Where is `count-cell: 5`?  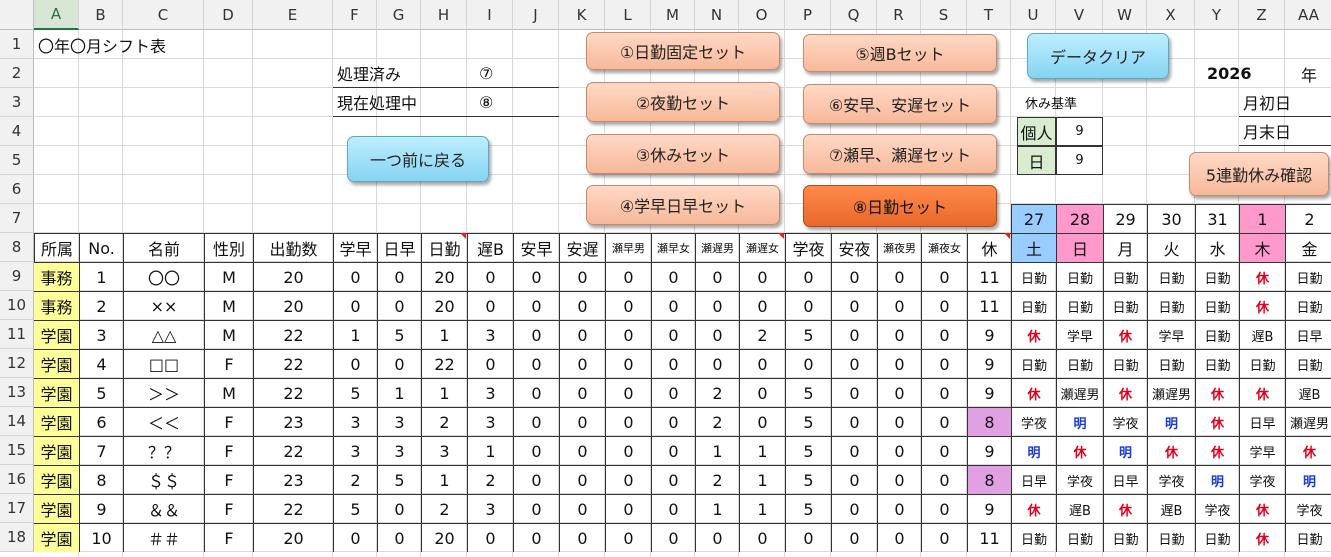
count-cell: 5 is located at coordinates (808, 334).